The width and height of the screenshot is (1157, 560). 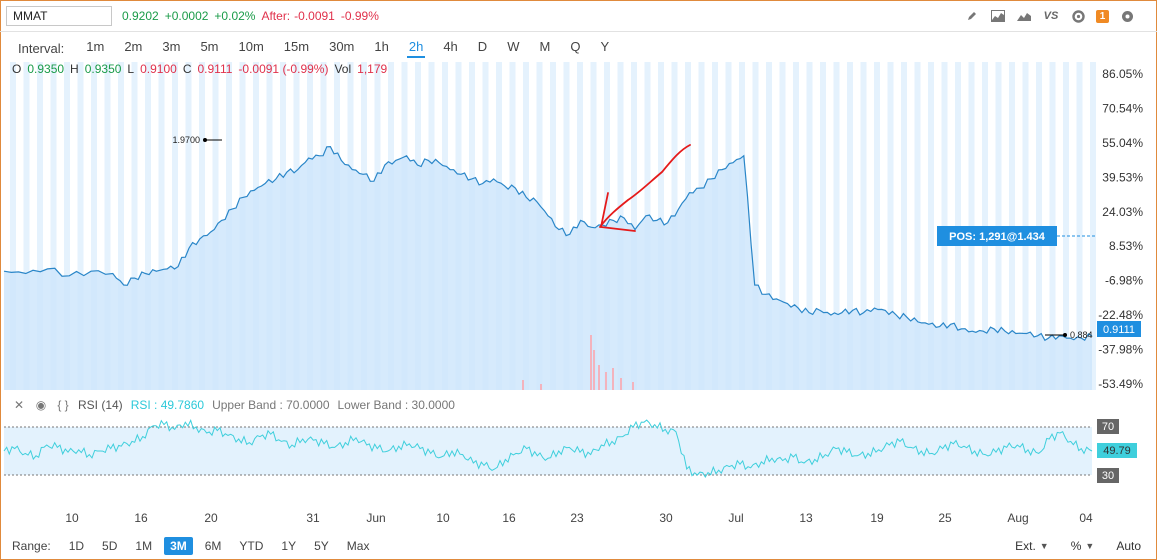 What do you see at coordinates (251, 546) in the screenshot?
I see `range-ytd: YTD` at bounding box center [251, 546].